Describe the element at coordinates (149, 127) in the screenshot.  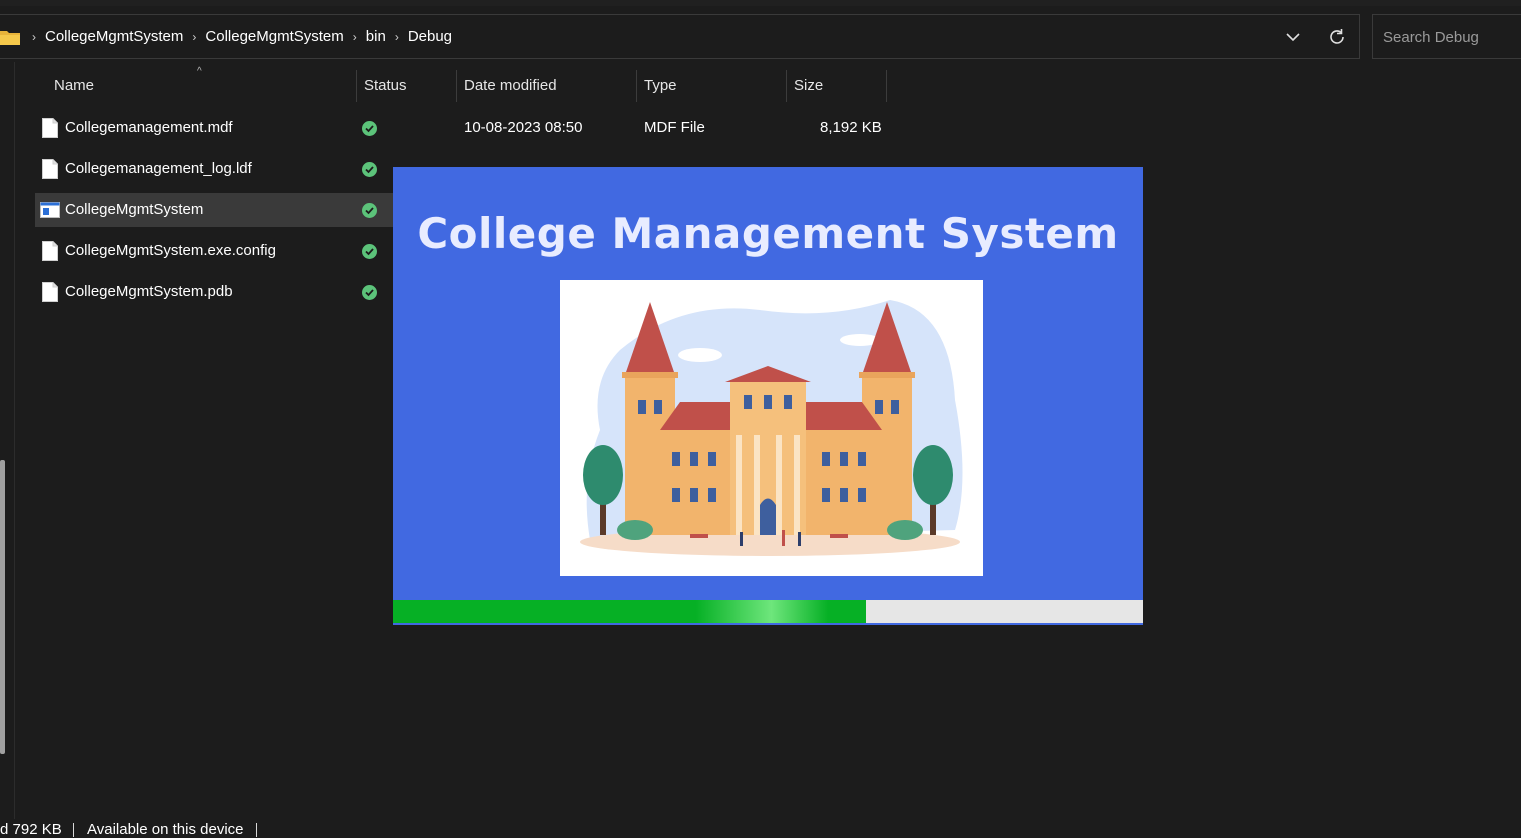
I see `file-name: Collegemanagement.mdf` at that location.